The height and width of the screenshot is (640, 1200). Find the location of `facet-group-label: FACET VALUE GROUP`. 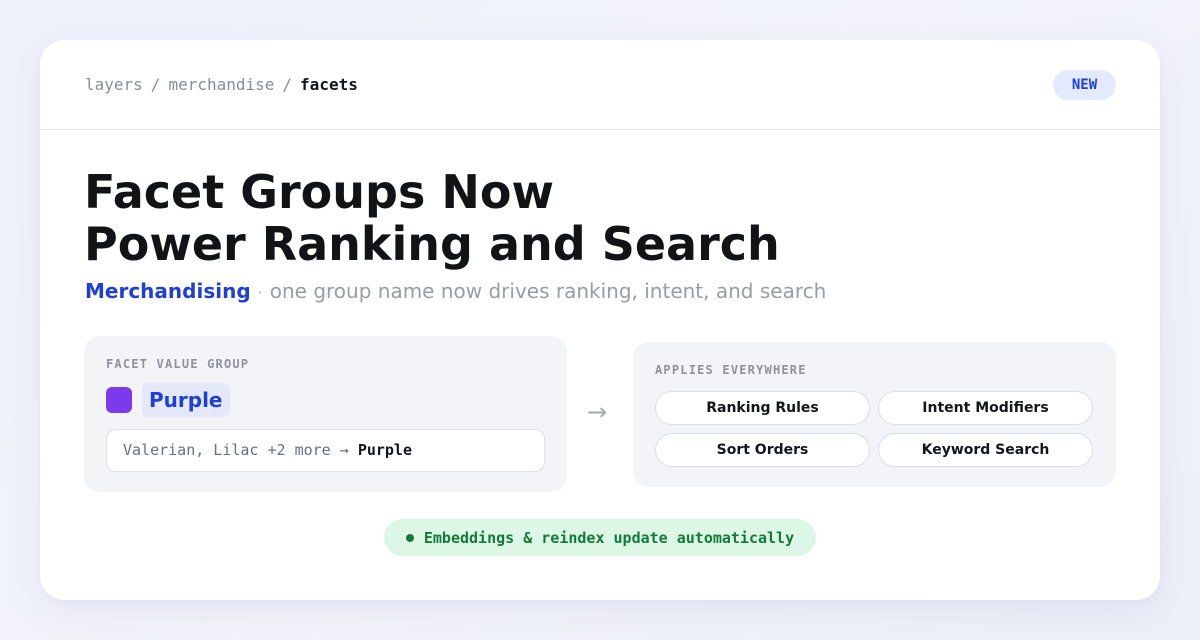

facet-group-label: FACET VALUE GROUP is located at coordinates (178, 364).